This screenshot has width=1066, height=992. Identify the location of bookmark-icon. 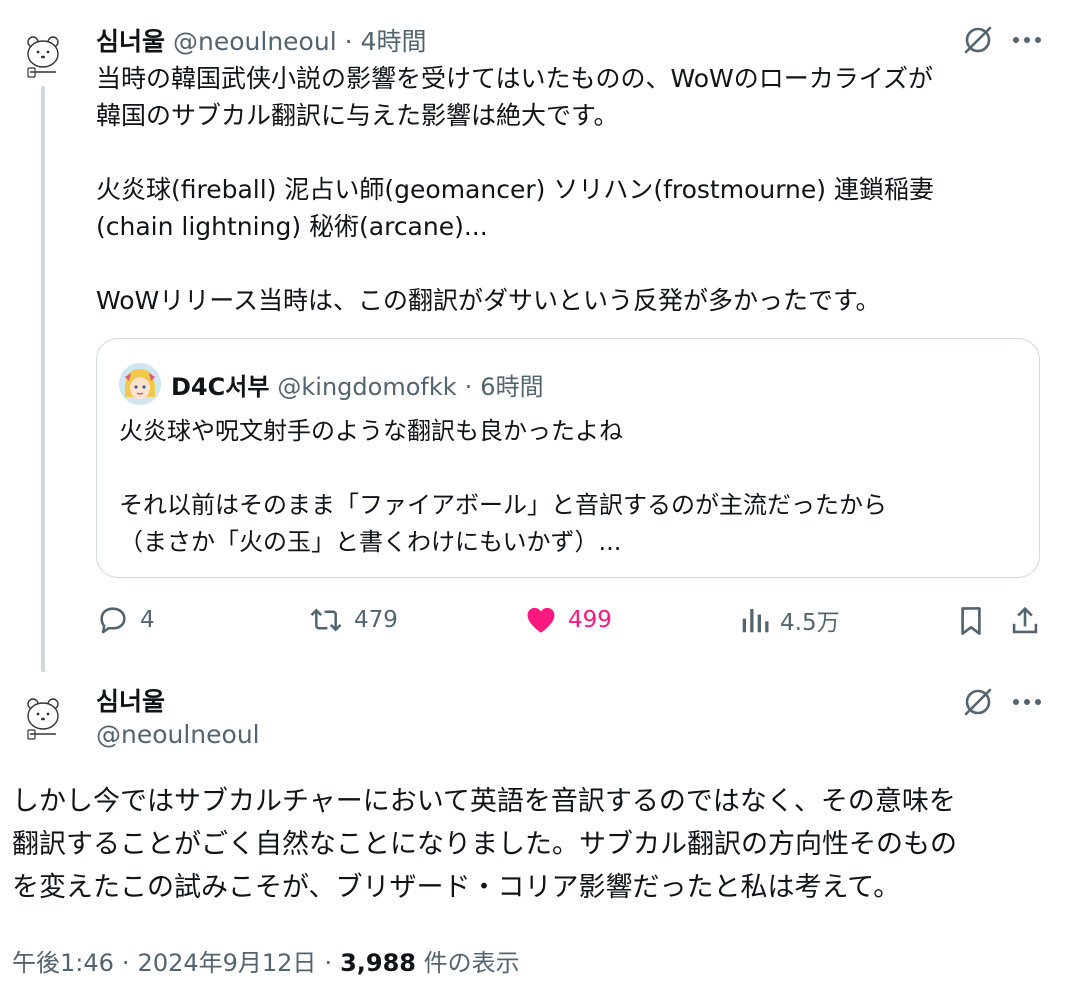
(971, 621).